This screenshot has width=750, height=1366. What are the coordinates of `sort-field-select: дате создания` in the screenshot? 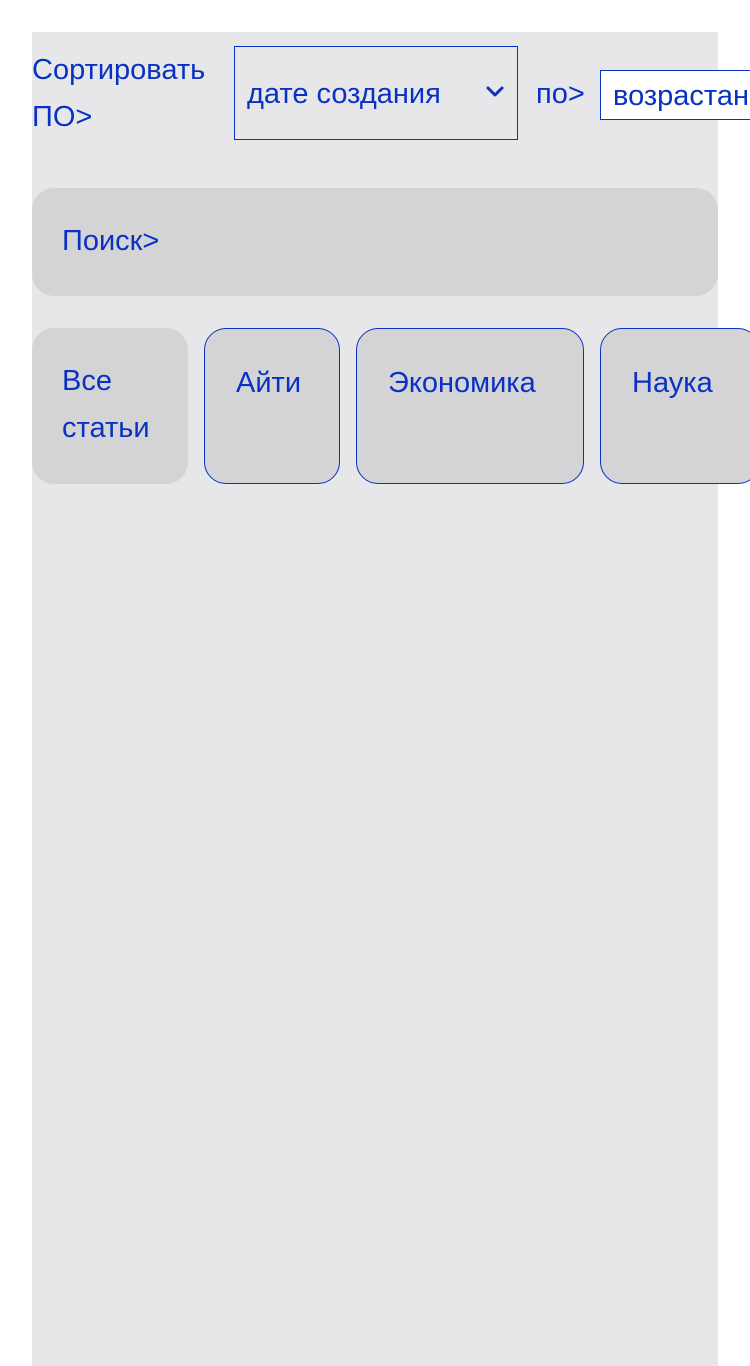 It's located at (376, 93).